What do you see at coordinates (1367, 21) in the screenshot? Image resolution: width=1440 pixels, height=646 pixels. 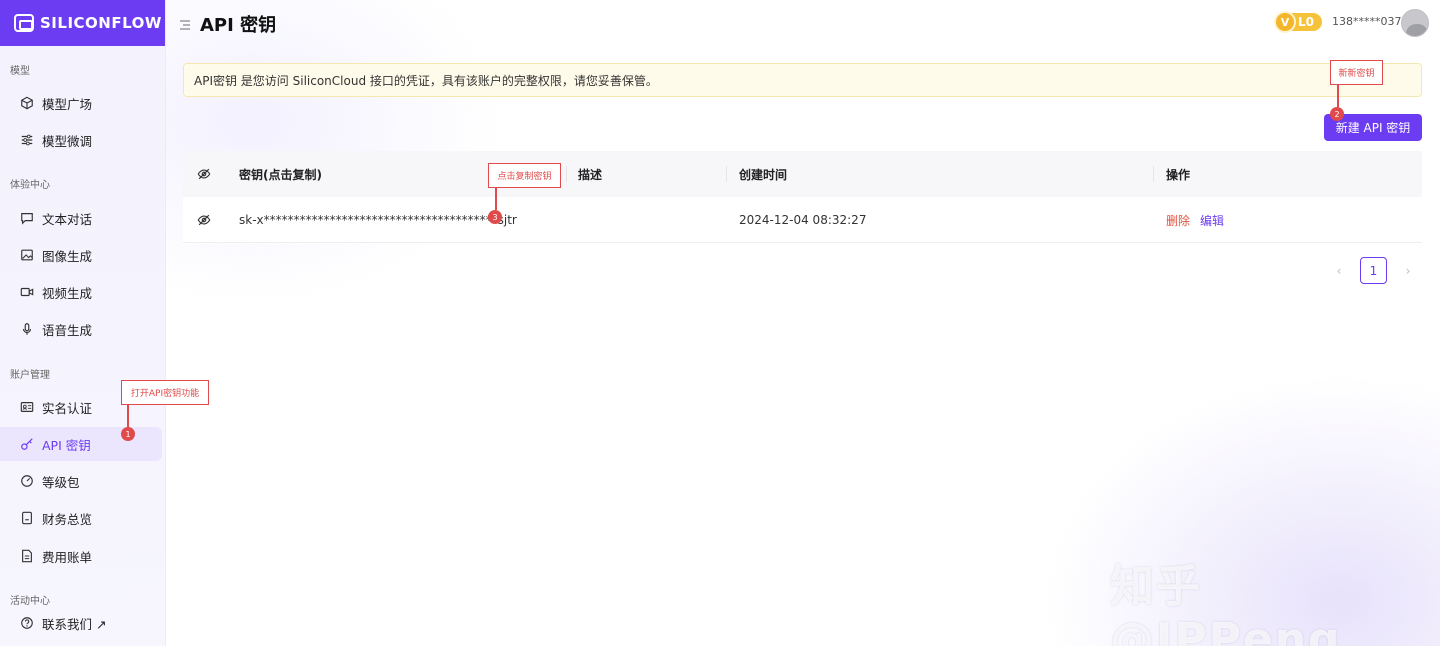 I see `username: 138*****037` at bounding box center [1367, 21].